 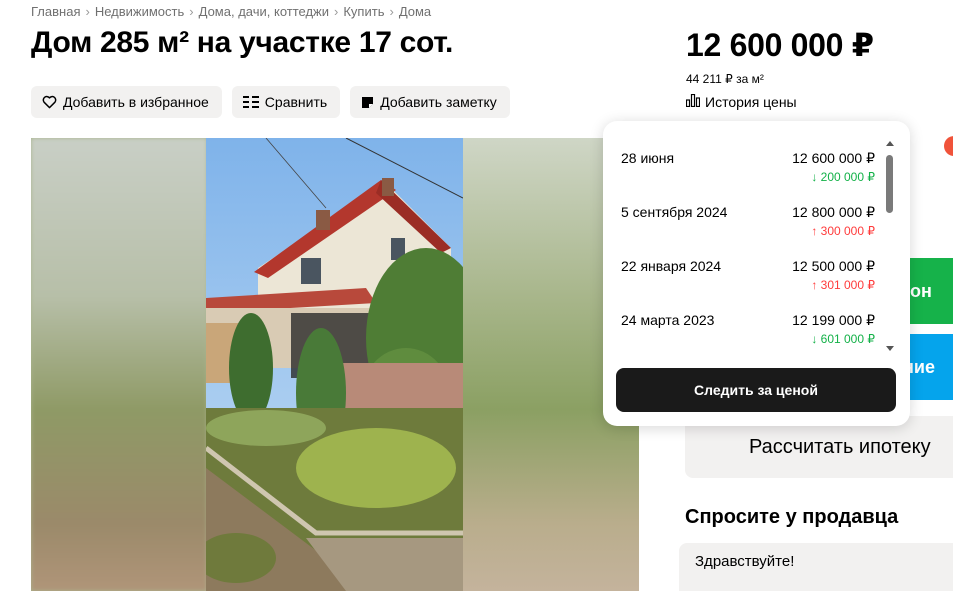 I want to click on add-to-favorites-label: Добавить в избранное, so click(x=136, y=102).